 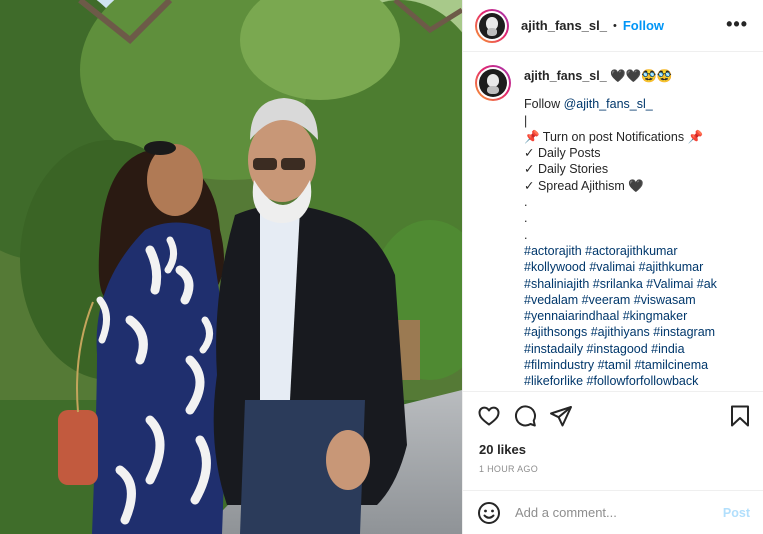 I want to click on caption-header: ajith_fans_sl_ 🖤🖤🥸🥸, so click(x=638, y=76).